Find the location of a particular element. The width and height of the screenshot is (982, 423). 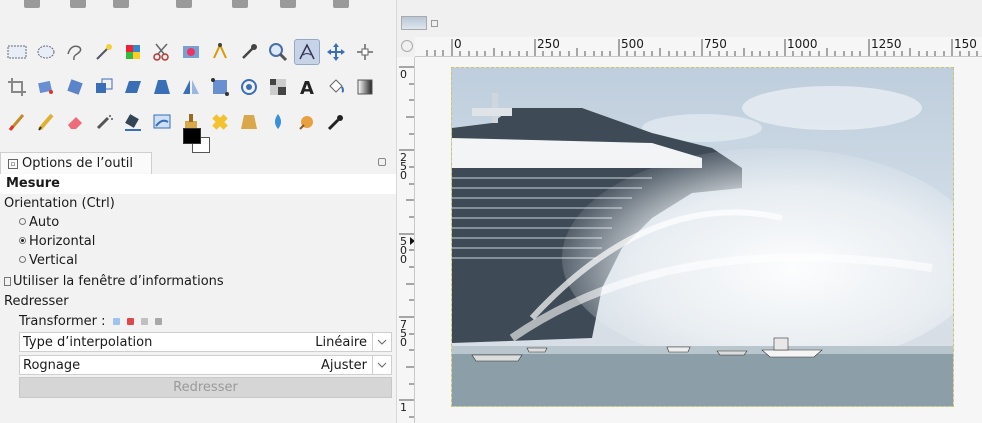

toolbox-row is located at coordinates (192, 51).